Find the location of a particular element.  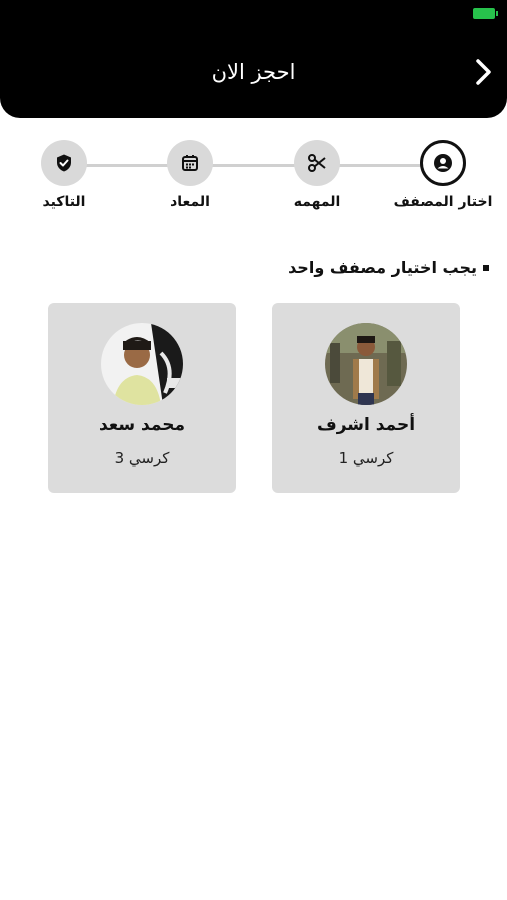

barber-selection-note: يجب اختيار مصفف واحد is located at coordinates (388, 267).